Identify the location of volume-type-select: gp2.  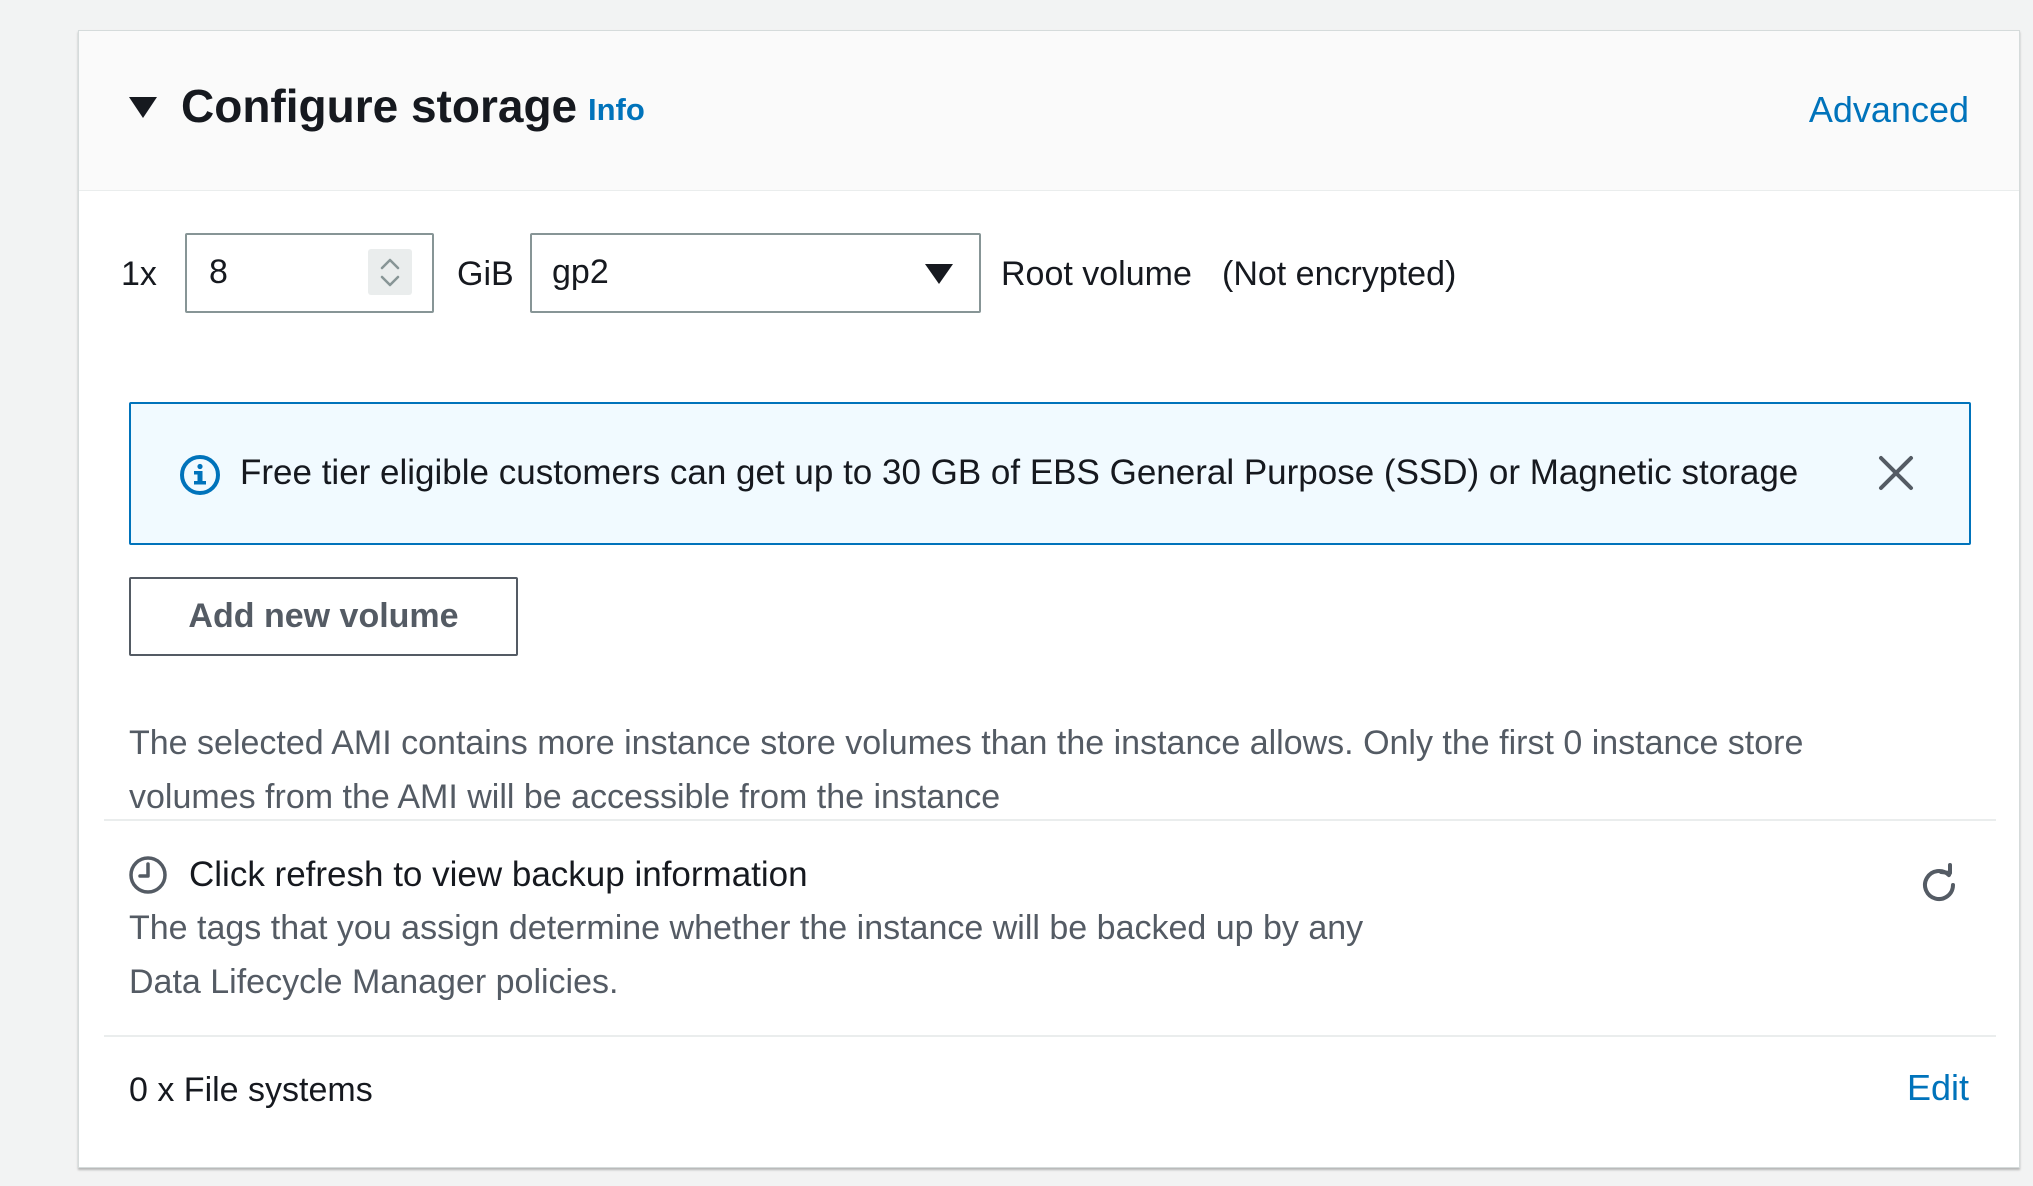
(755, 273).